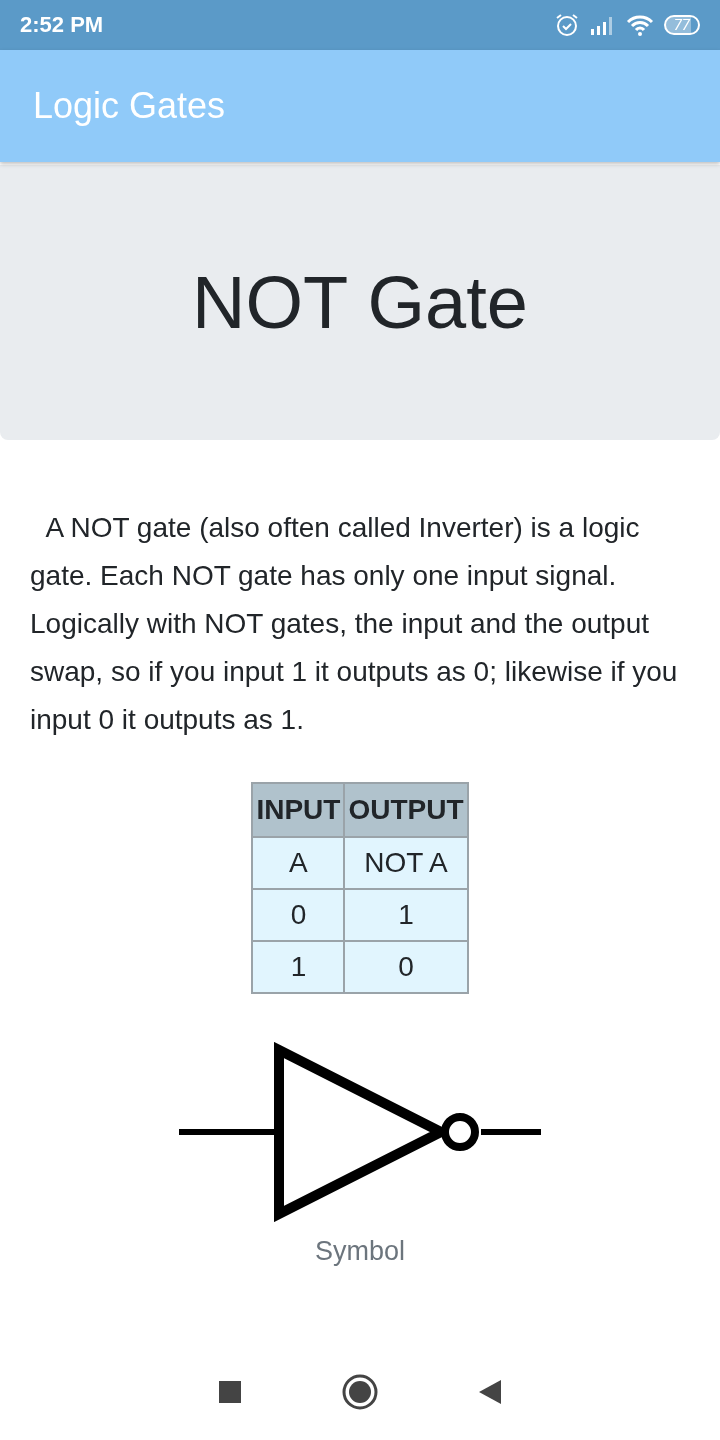 This screenshot has width=720, height=1440. What do you see at coordinates (354, 624) in the screenshot?
I see `description-paragraph: A NOT gate (also often called Inverter) is a logic gate. Each NOT gate has only one input signal. Logically with NOT gates, the input and the output swap, so if you input 1 it outputs as 0; likewise if you input 0 it outputs as 1.` at bounding box center [354, 624].